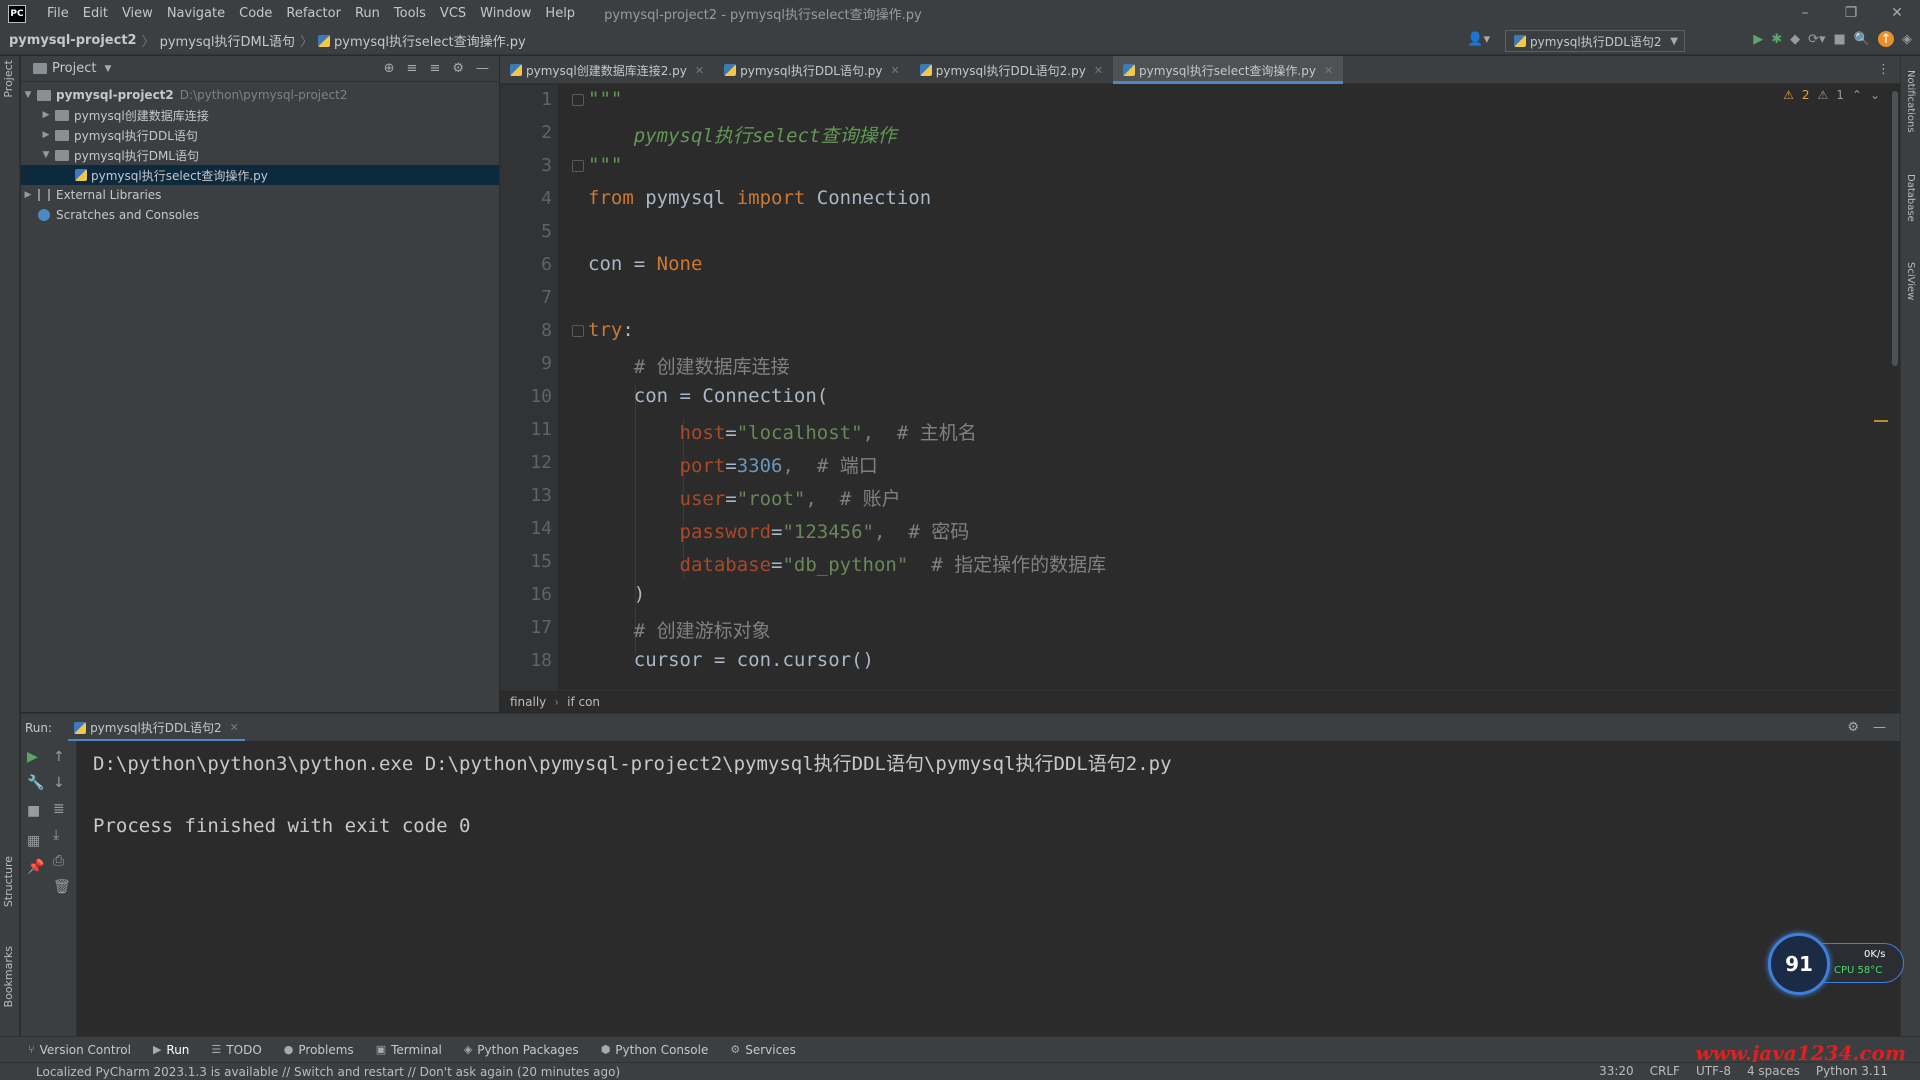  What do you see at coordinates (260, 175) in the screenshot?
I see `tree-item-file: pymysql执行select查询操作.py` at bounding box center [260, 175].